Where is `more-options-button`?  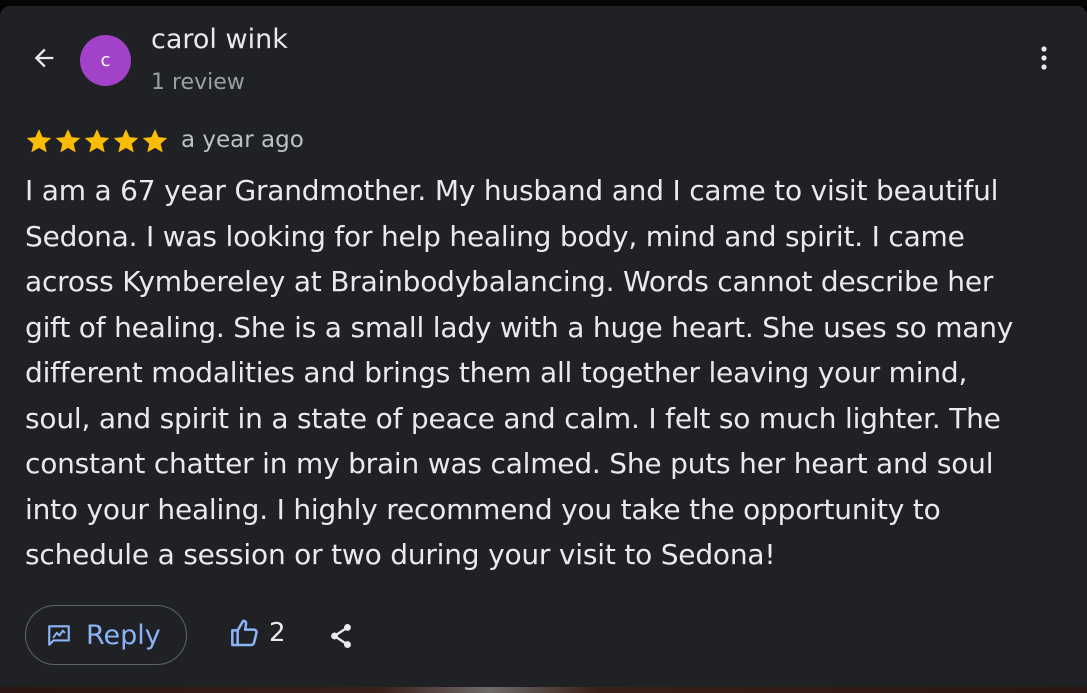 more-options-button is located at coordinates (1044, 58).